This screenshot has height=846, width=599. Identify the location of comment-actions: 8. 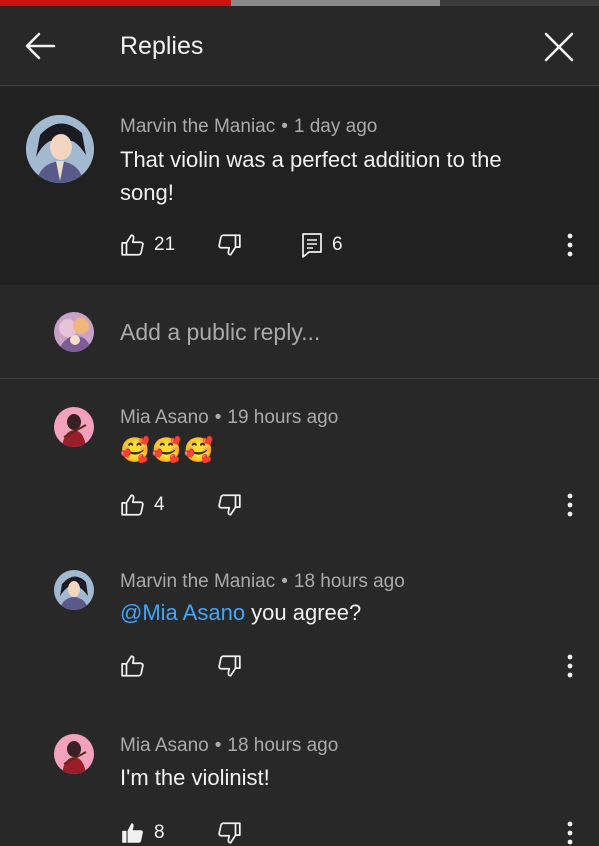
(340, 832).